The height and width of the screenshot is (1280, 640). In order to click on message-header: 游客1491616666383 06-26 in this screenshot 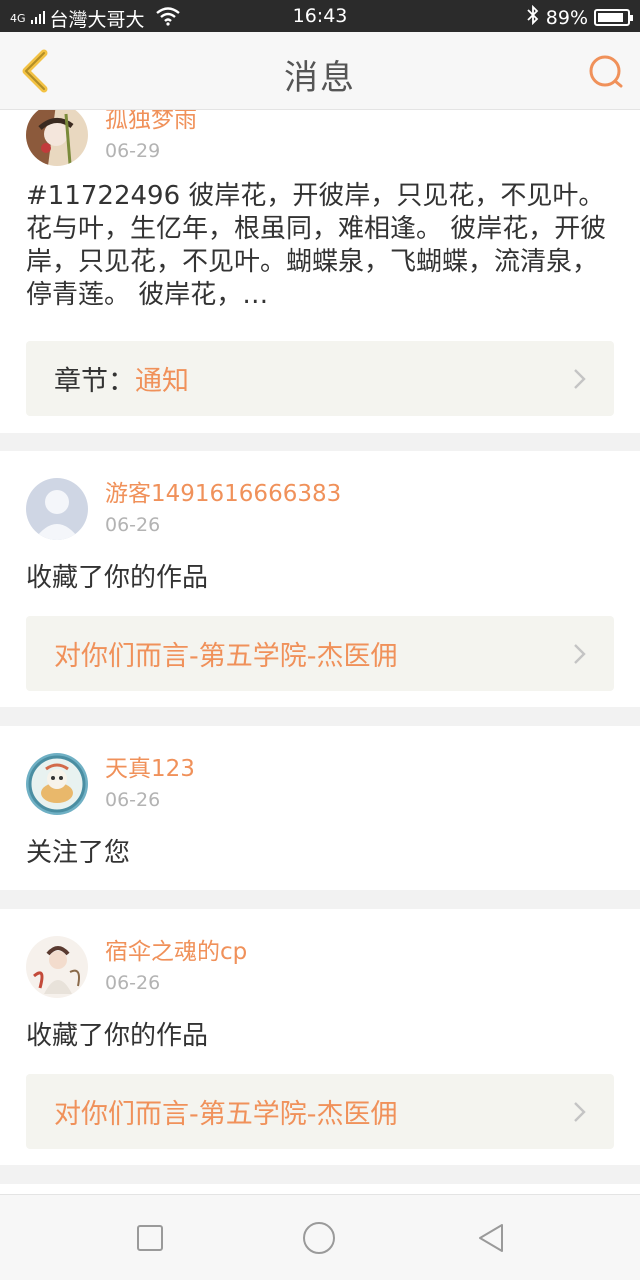, I will do `click(183, 509)`.